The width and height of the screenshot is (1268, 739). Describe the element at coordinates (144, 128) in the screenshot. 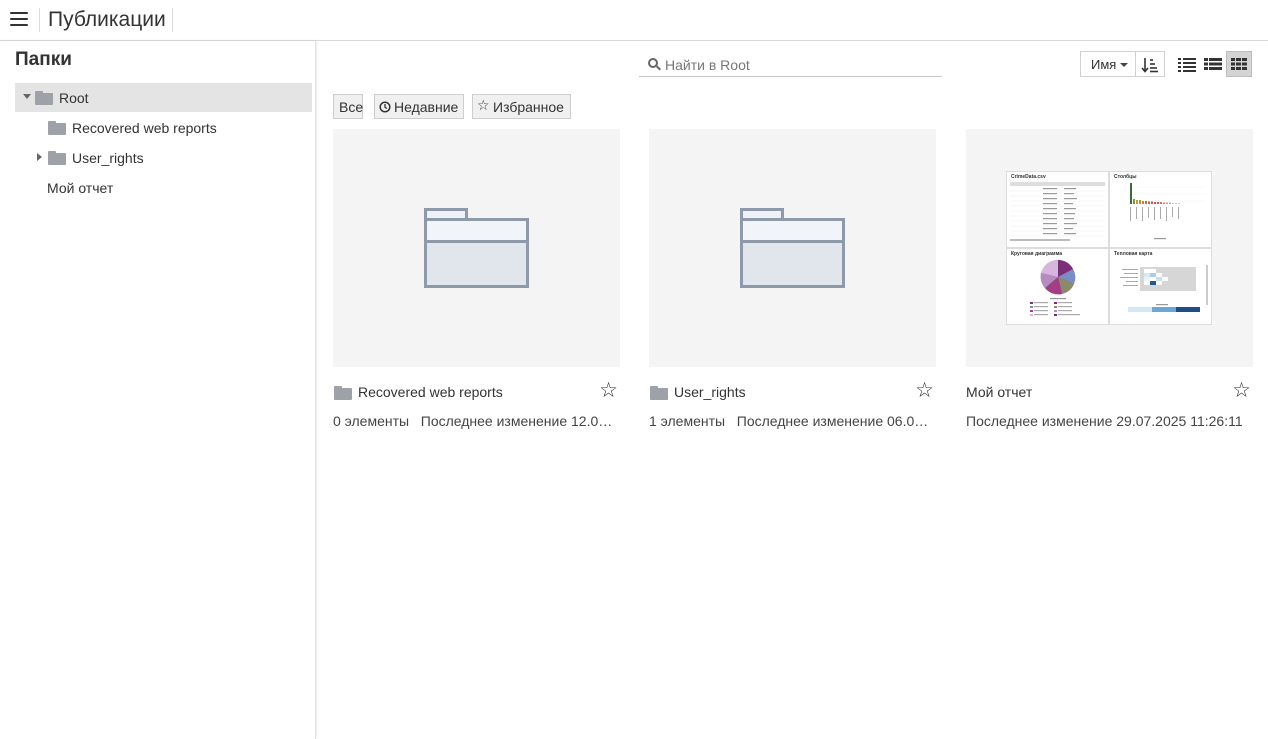

I see `tree-item-label: Recovered web reports` at that location.